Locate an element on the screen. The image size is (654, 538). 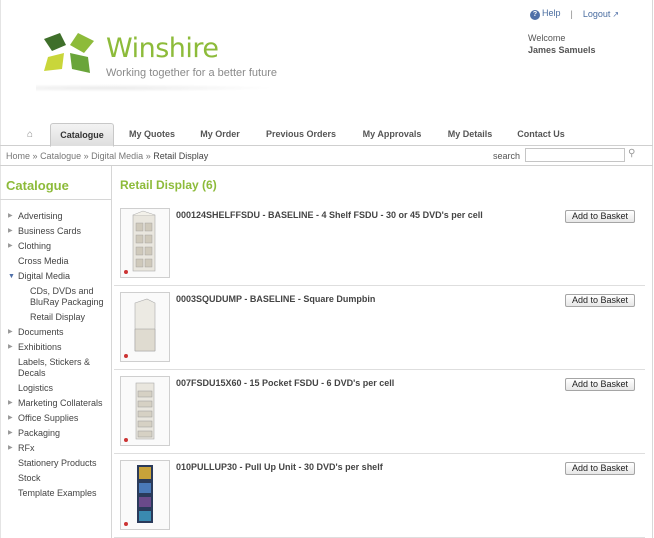
sidebar-item-label: Logistics is located at coordinates (36, 388).